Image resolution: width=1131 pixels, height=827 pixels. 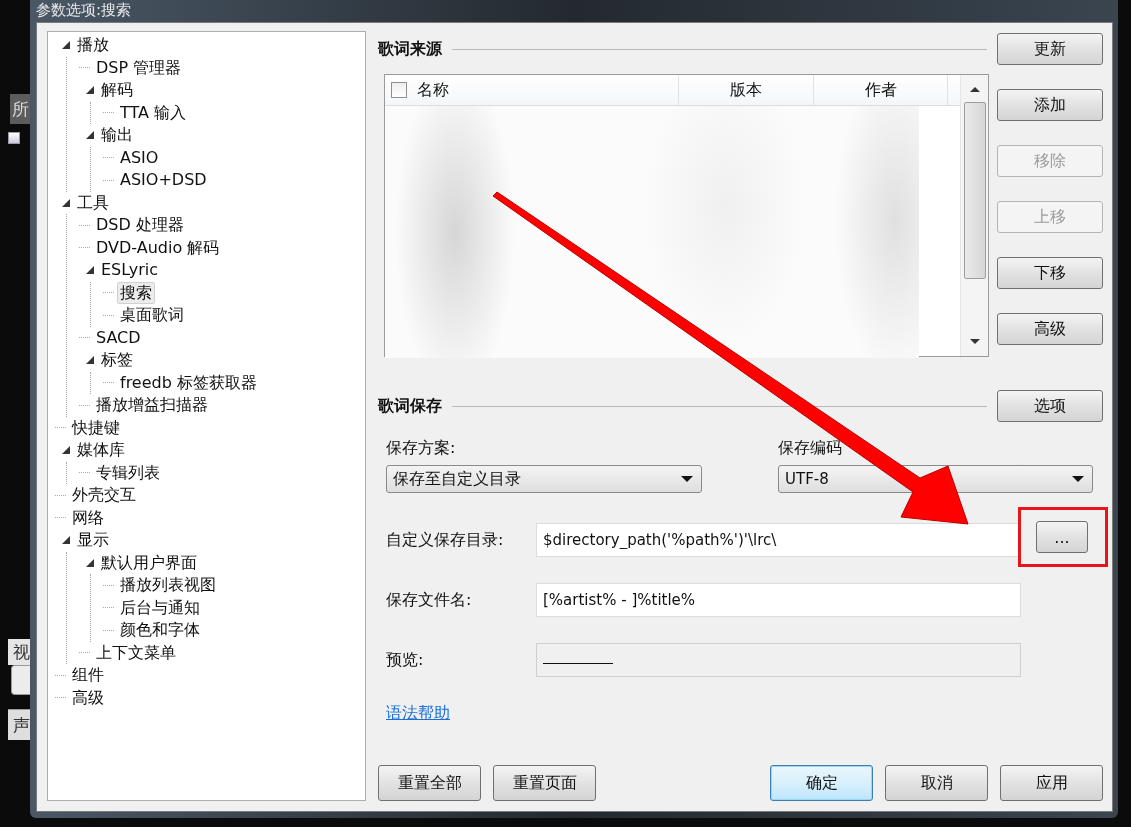 I want to click on tree-item: 桌面歌词, so click(x=152, y=315).